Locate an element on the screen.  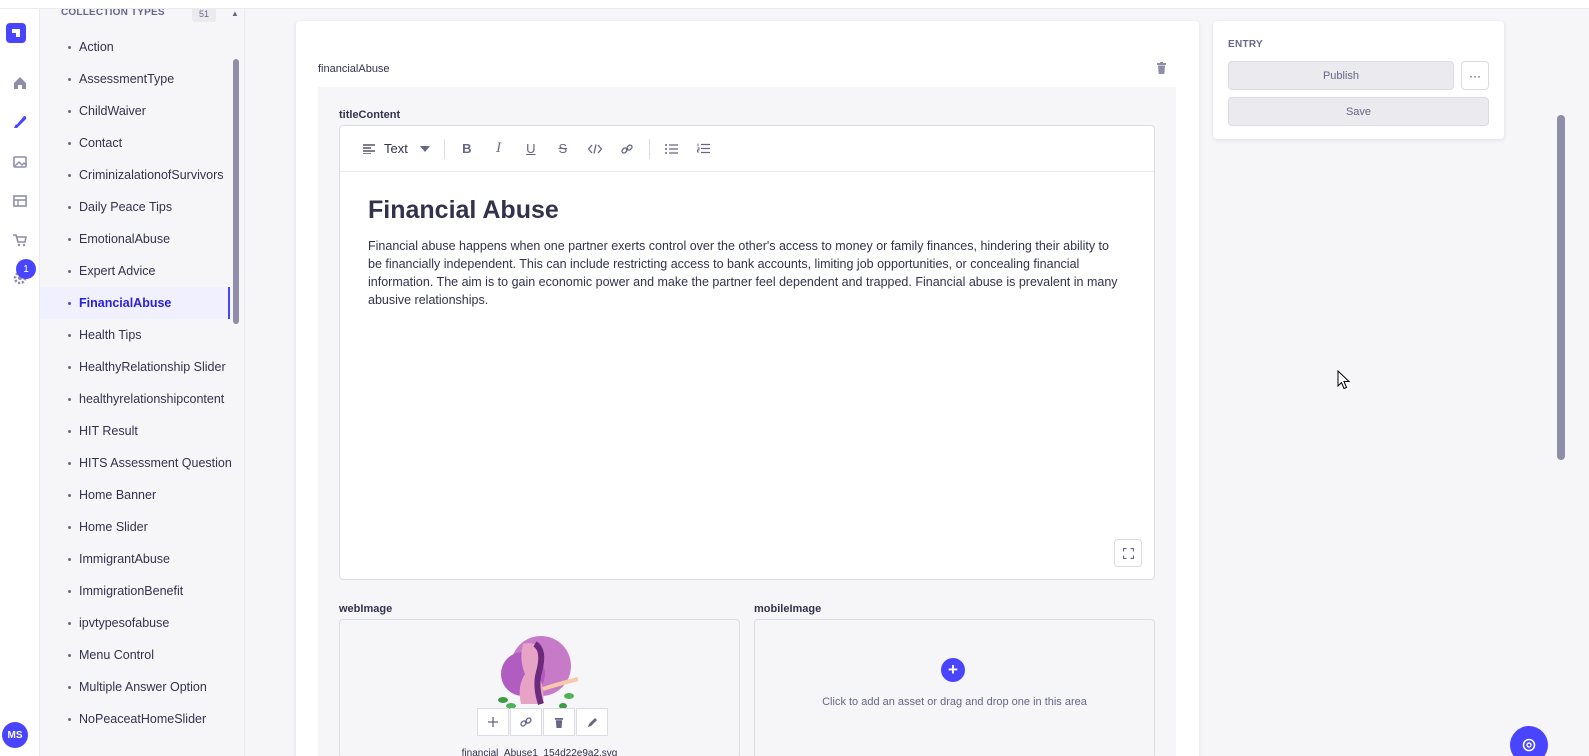
sidebar-item-health-tips: Health Tips is located at coordinates (135, 335).